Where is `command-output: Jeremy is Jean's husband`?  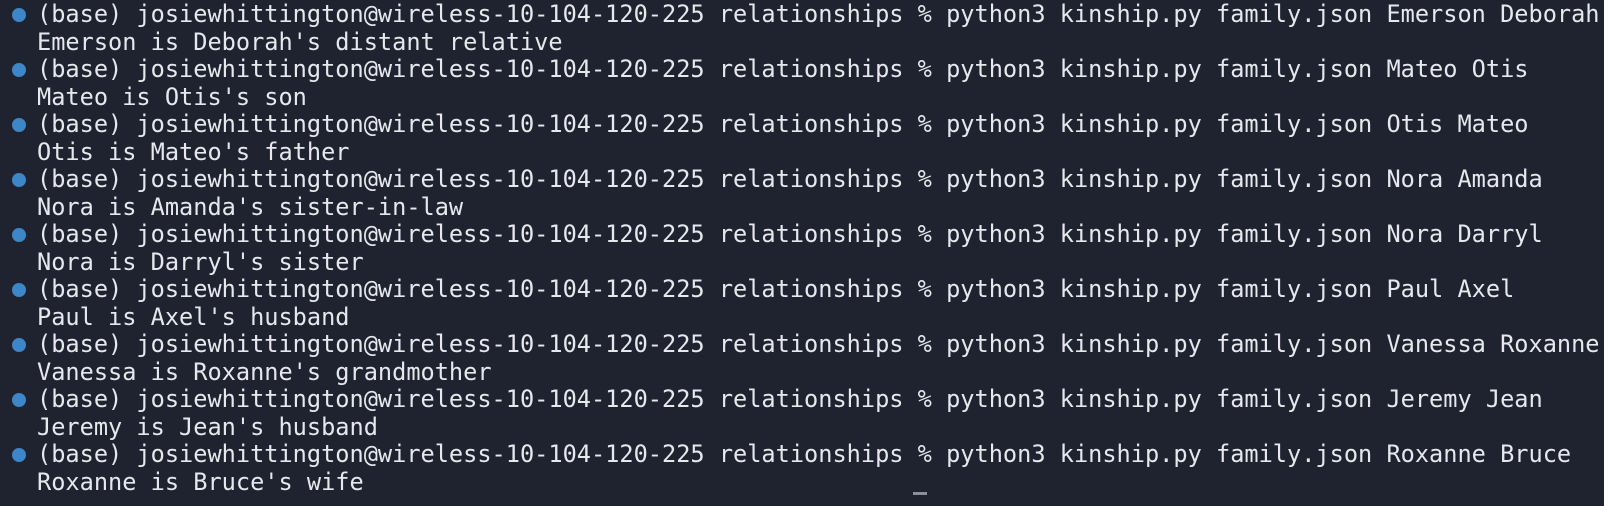 command-output: Jeremy is Jean's husband is located at coordinates (207, 427).